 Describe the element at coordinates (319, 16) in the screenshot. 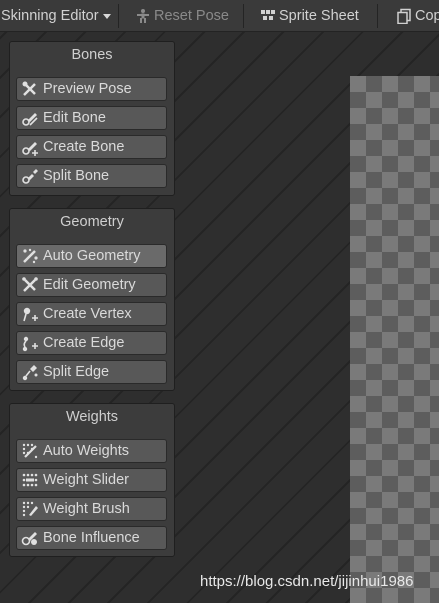

I see `sprite-sheet-label: Sprite Sheet` at that location.